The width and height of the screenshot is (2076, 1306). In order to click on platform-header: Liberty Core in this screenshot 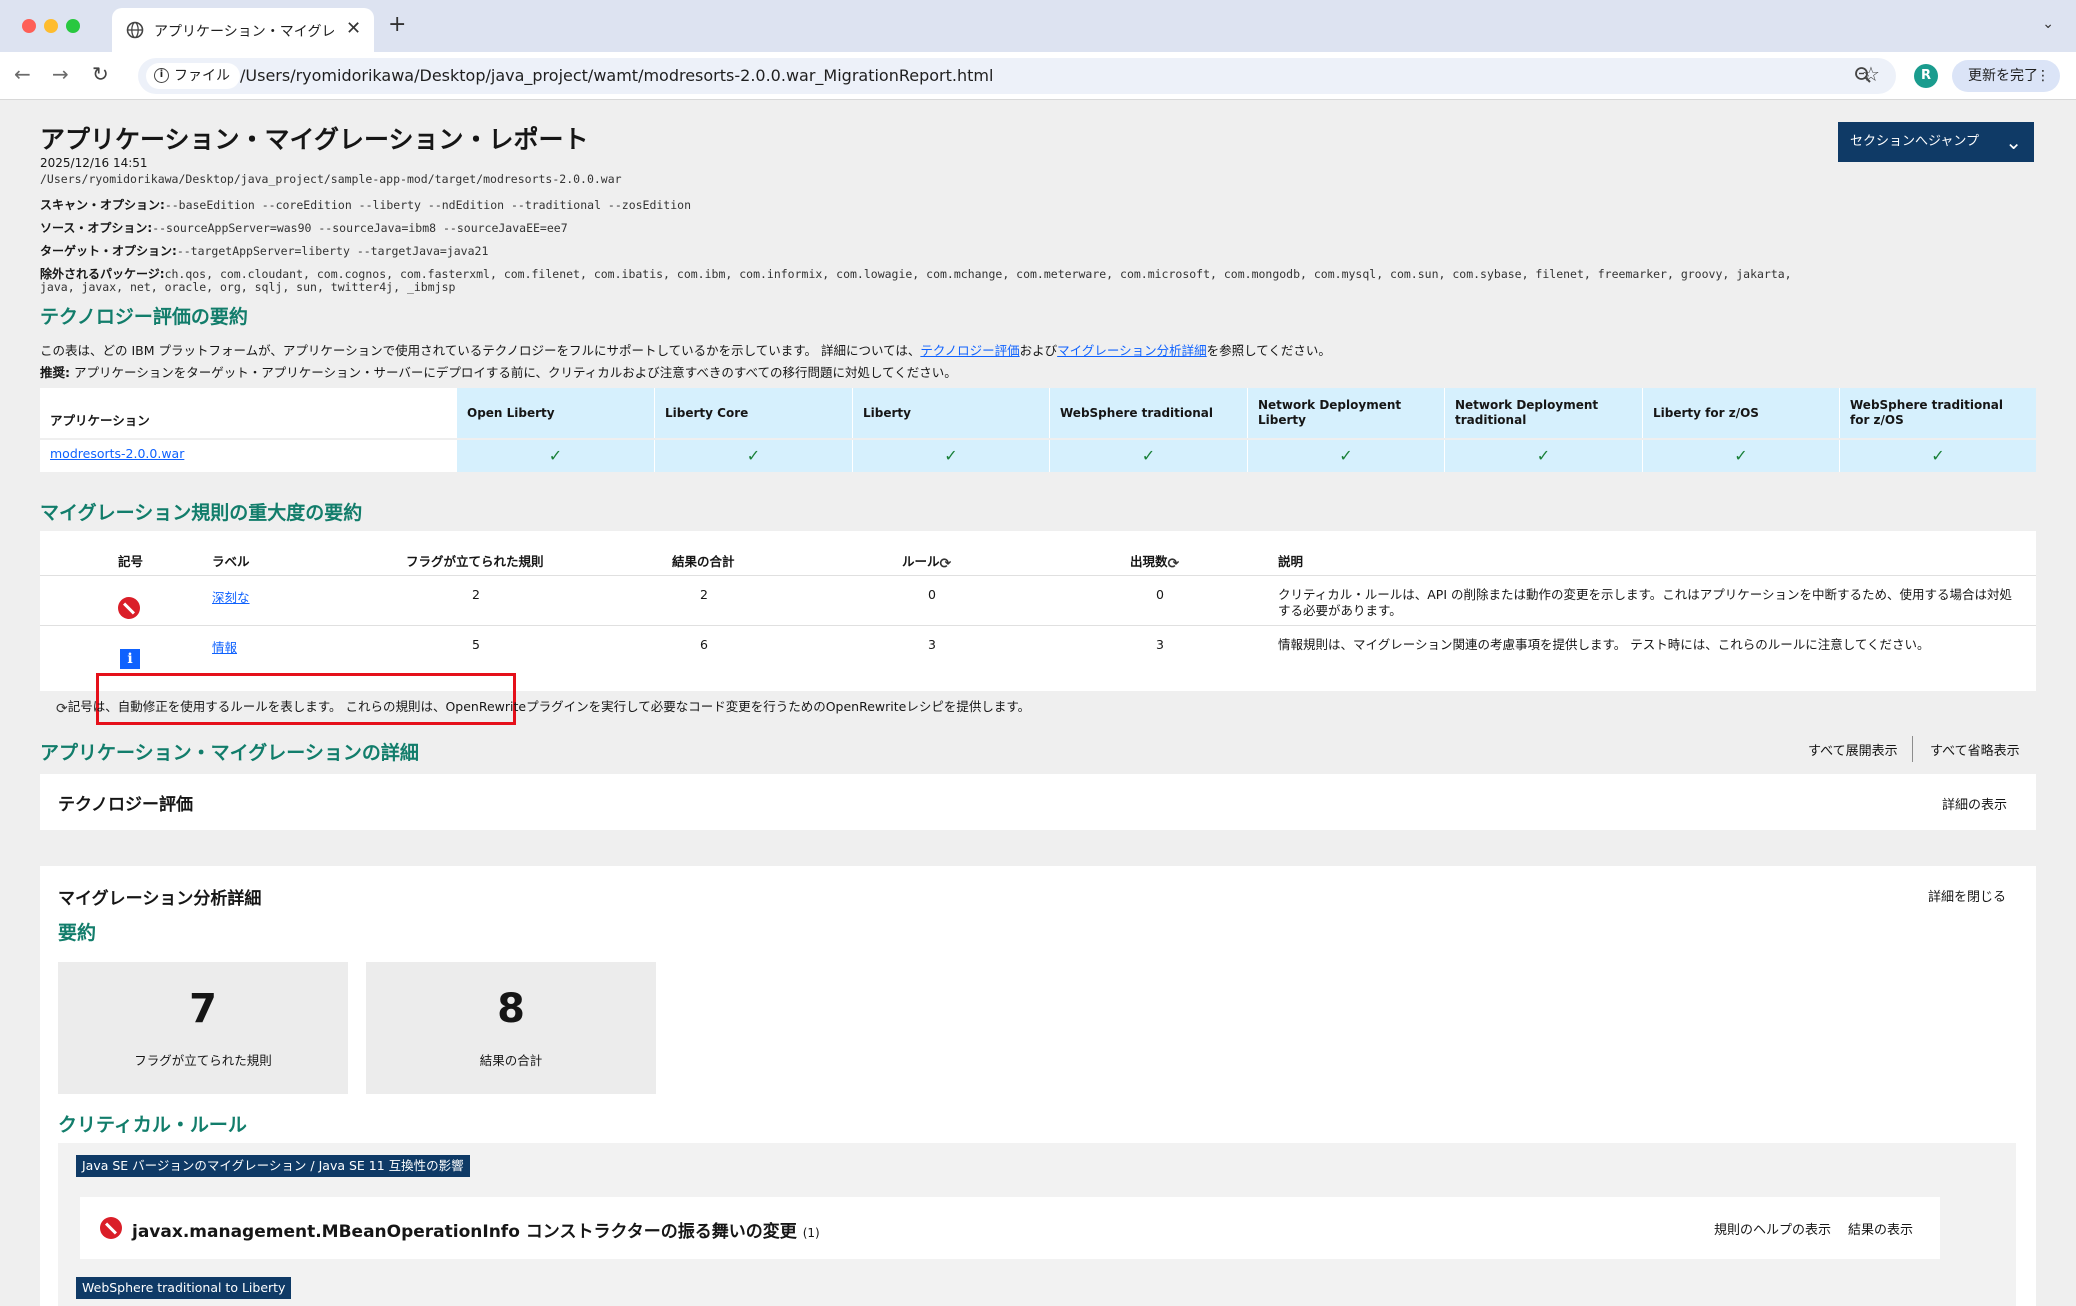, I will do `click(753, 413)`.